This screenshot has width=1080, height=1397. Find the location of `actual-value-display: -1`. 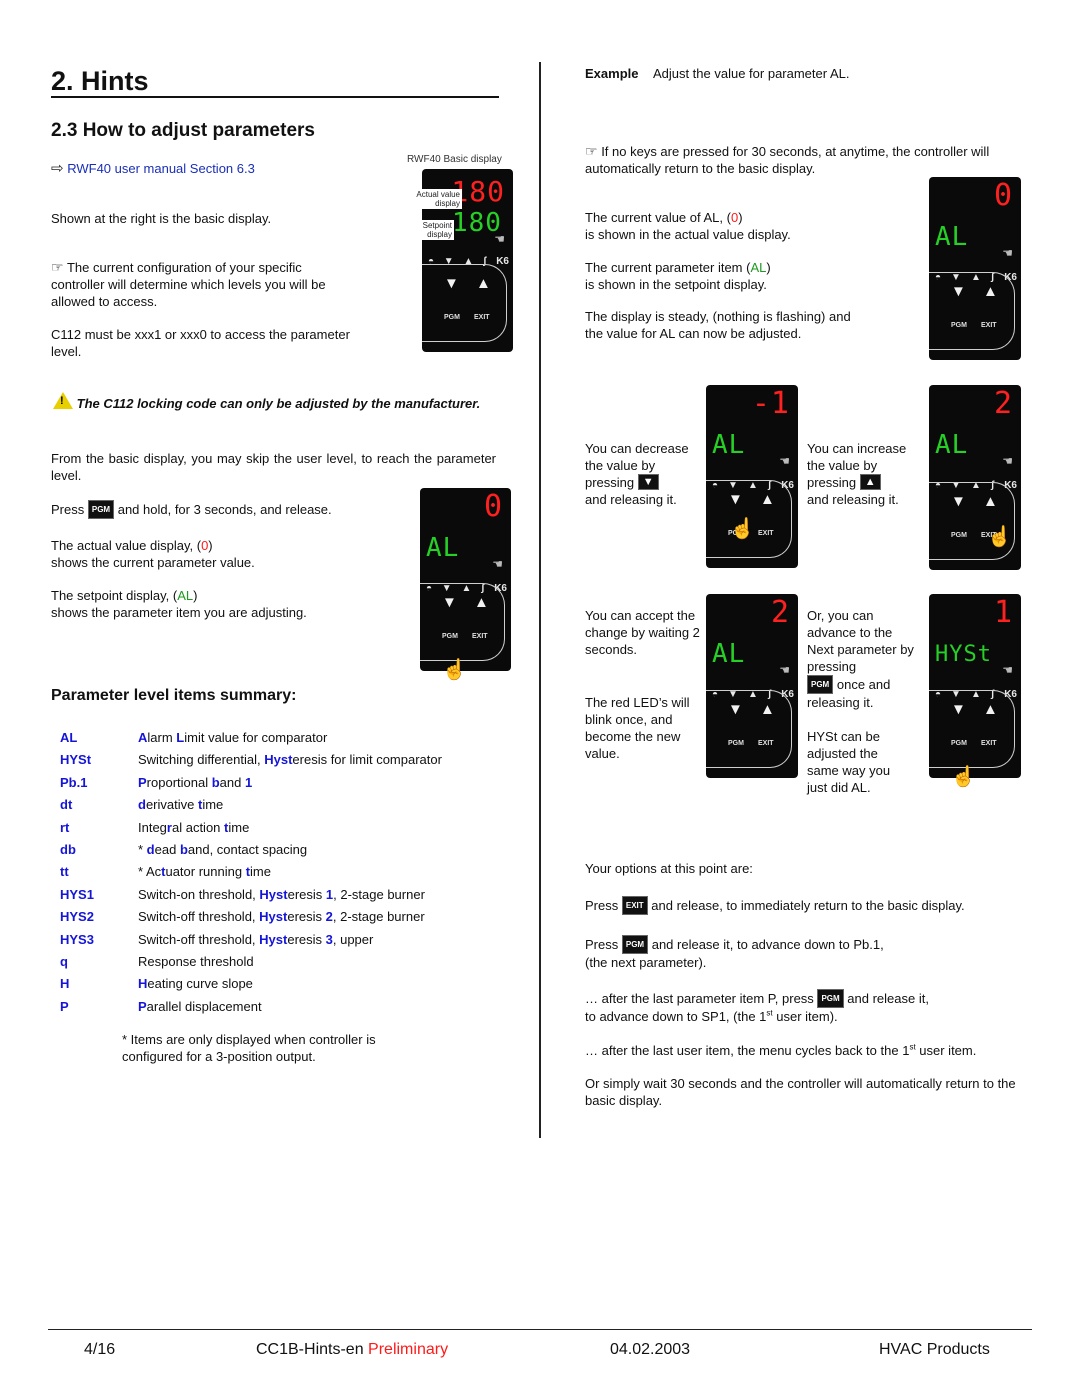

actual-value-display: -1 is located at coordinates (770, 403).